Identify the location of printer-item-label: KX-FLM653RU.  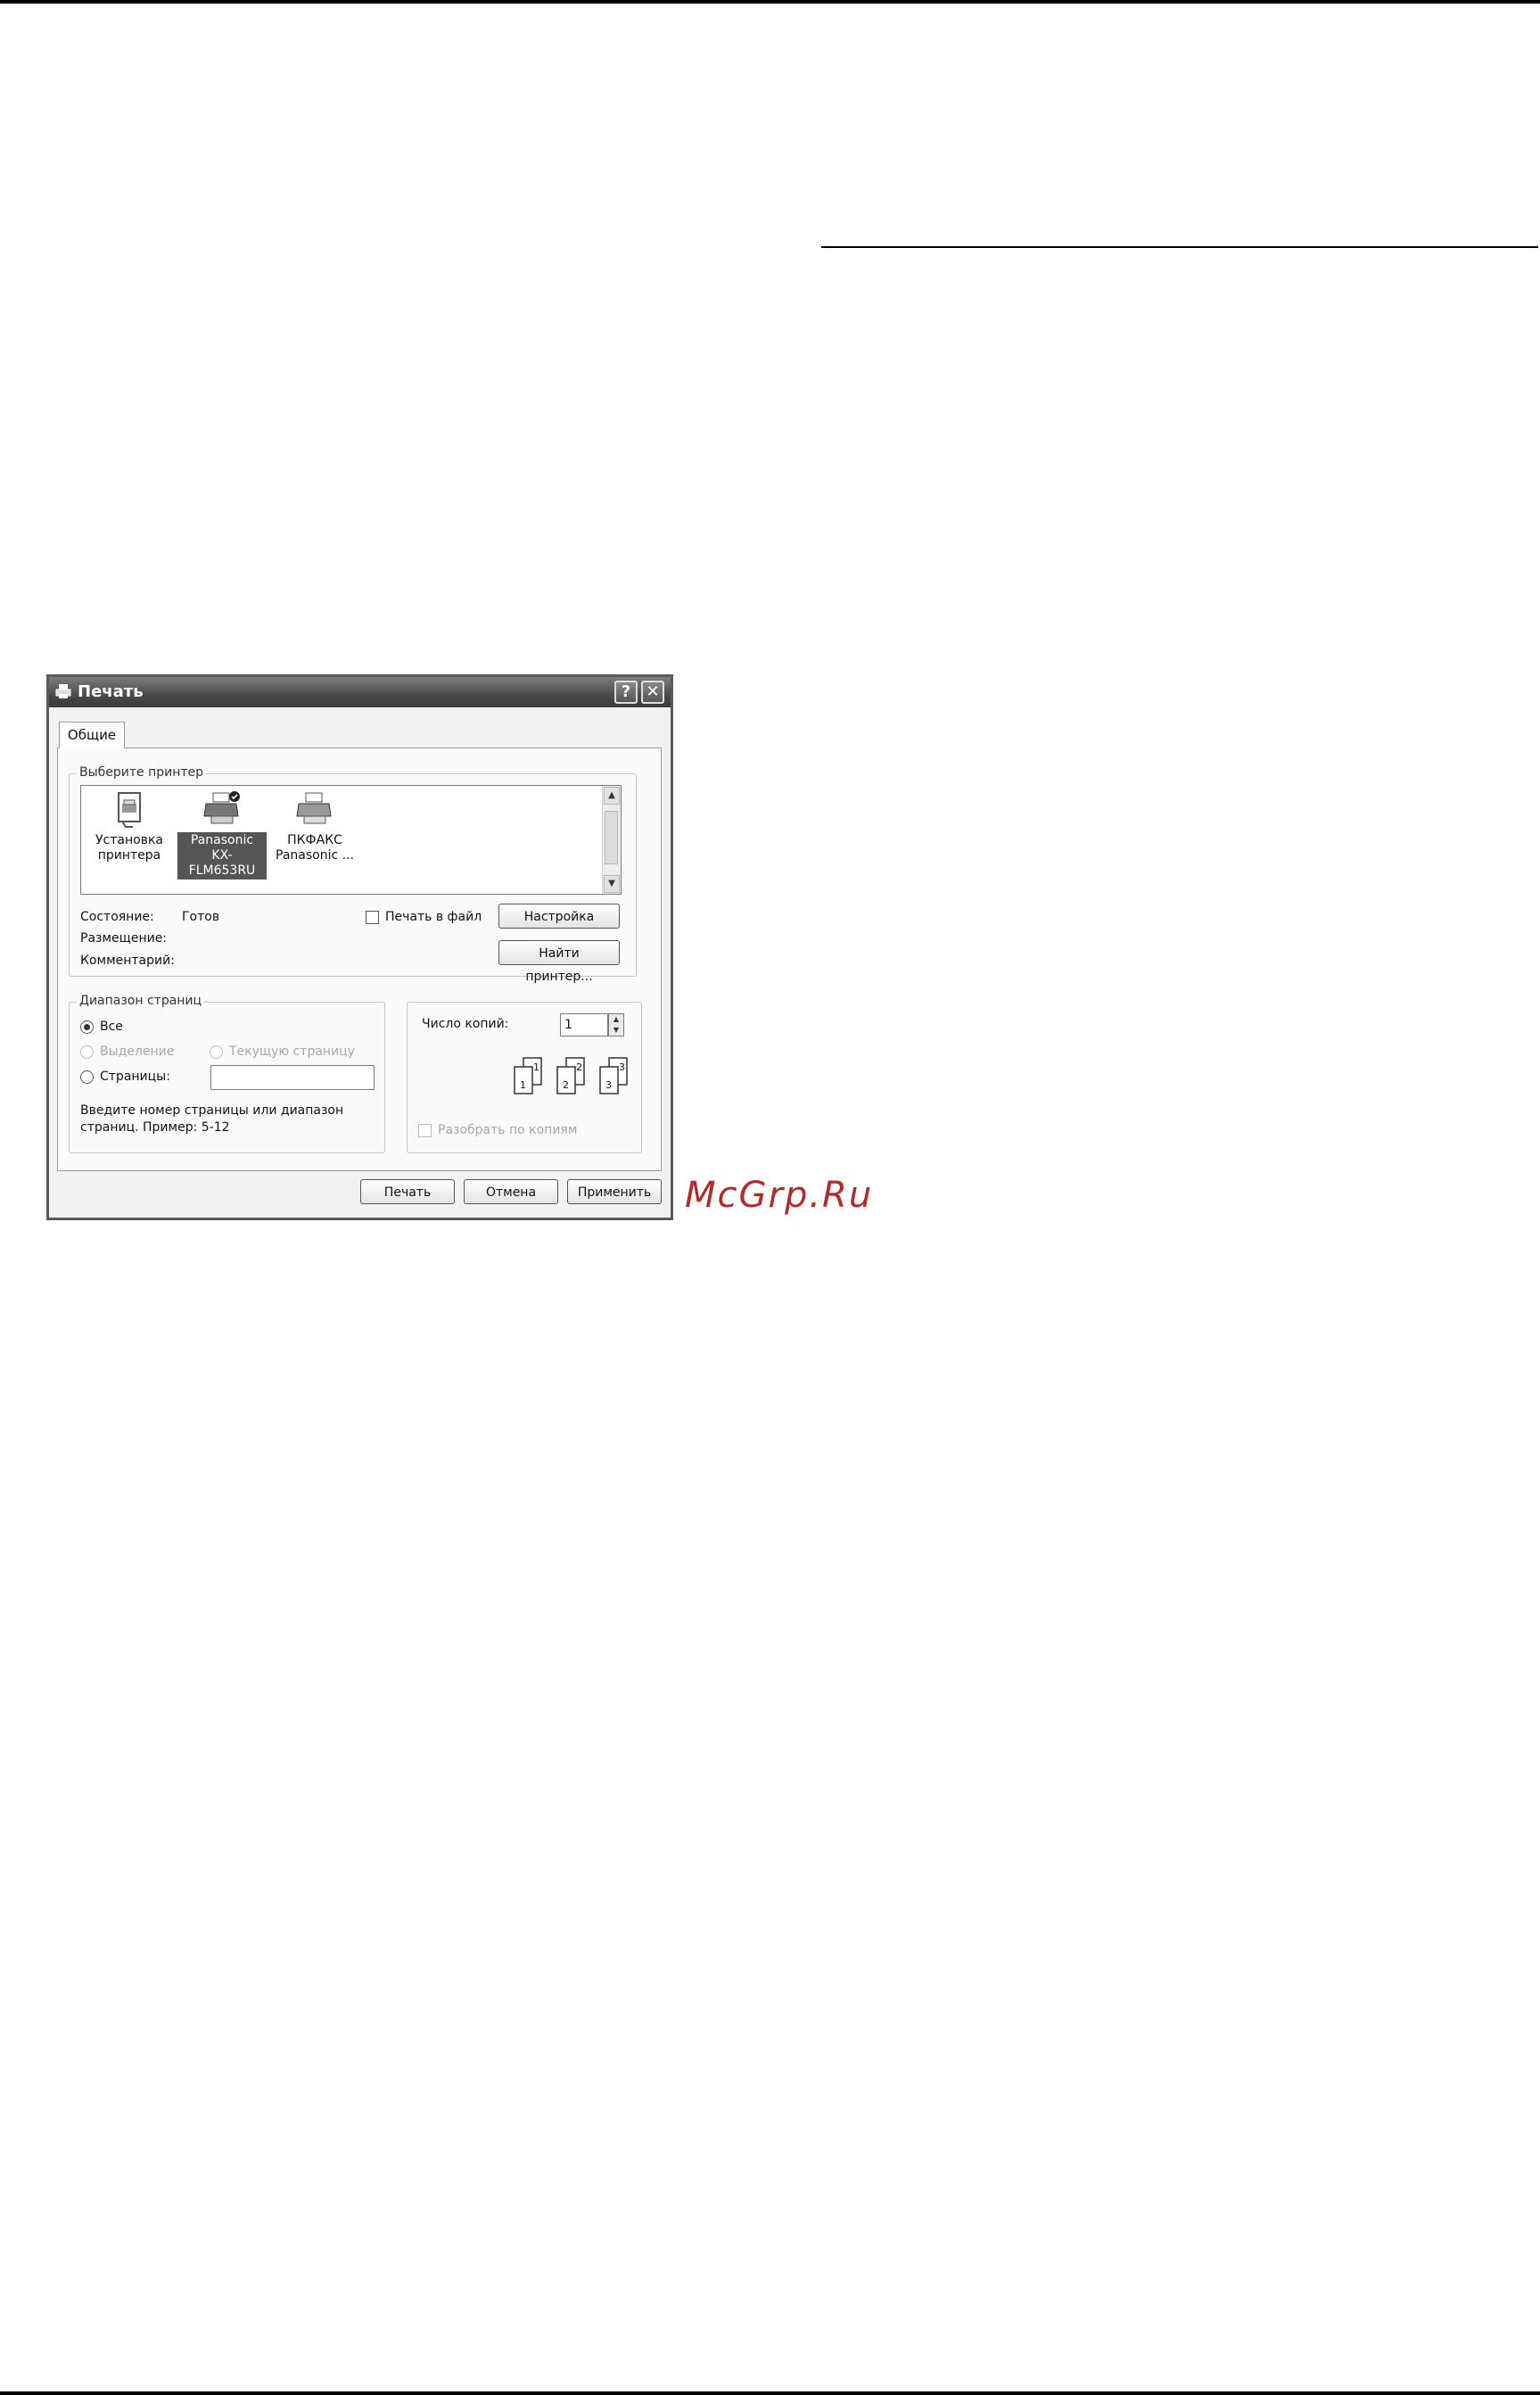
(222, 863).